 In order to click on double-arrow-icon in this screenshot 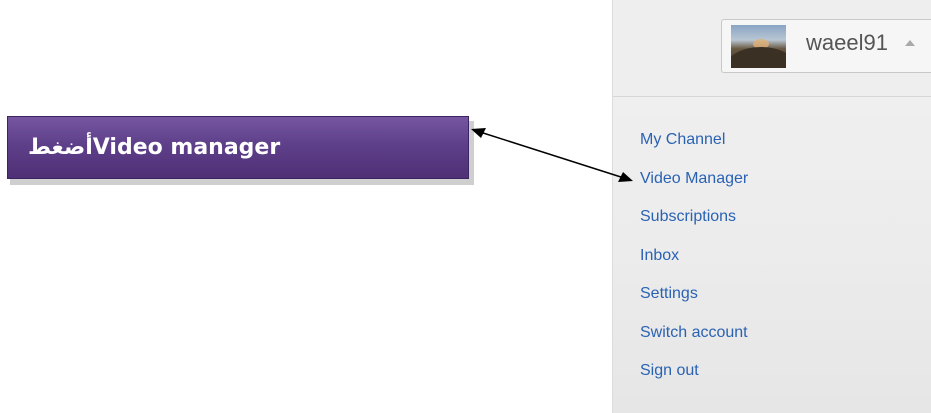, I will do `click(552, 155)`.